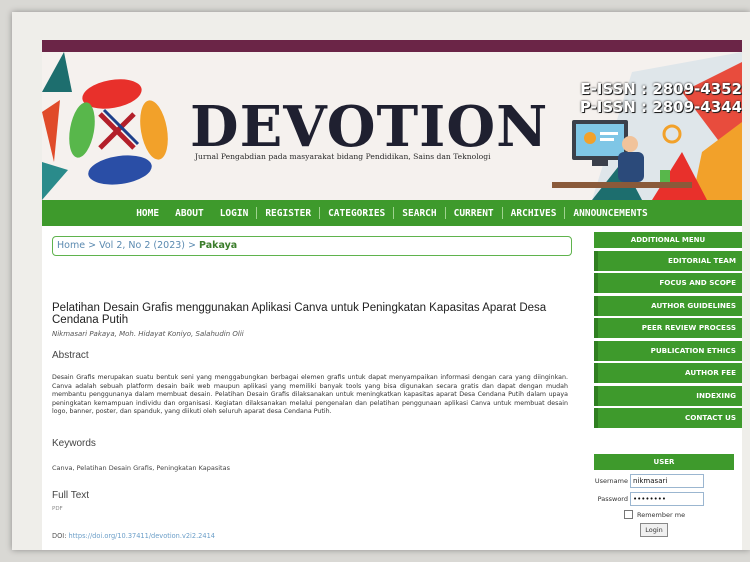  What do you see at coordinates (474, 213) in the screenshot?
I see `nav-current: CURRENT` at bounding box center [474, 213].